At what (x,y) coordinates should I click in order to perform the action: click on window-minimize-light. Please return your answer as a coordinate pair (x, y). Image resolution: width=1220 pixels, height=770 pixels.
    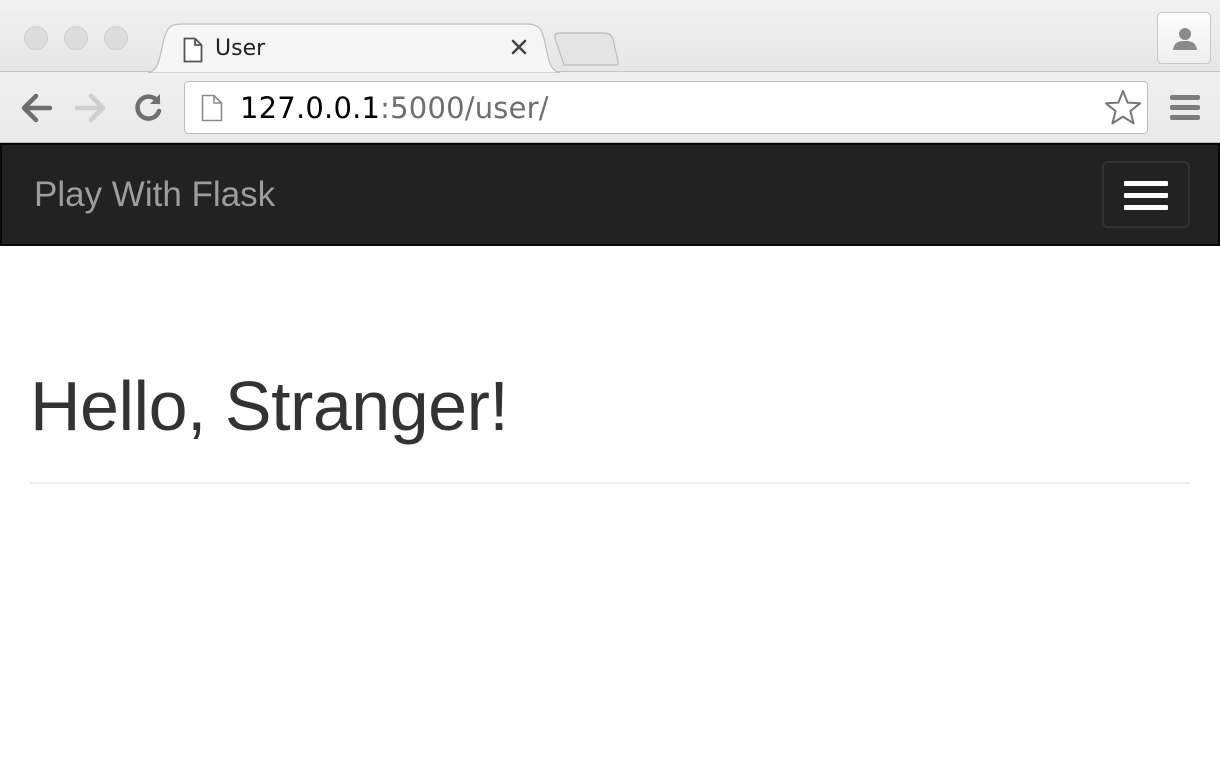
    Looking at the image, I should click on (76, 38).